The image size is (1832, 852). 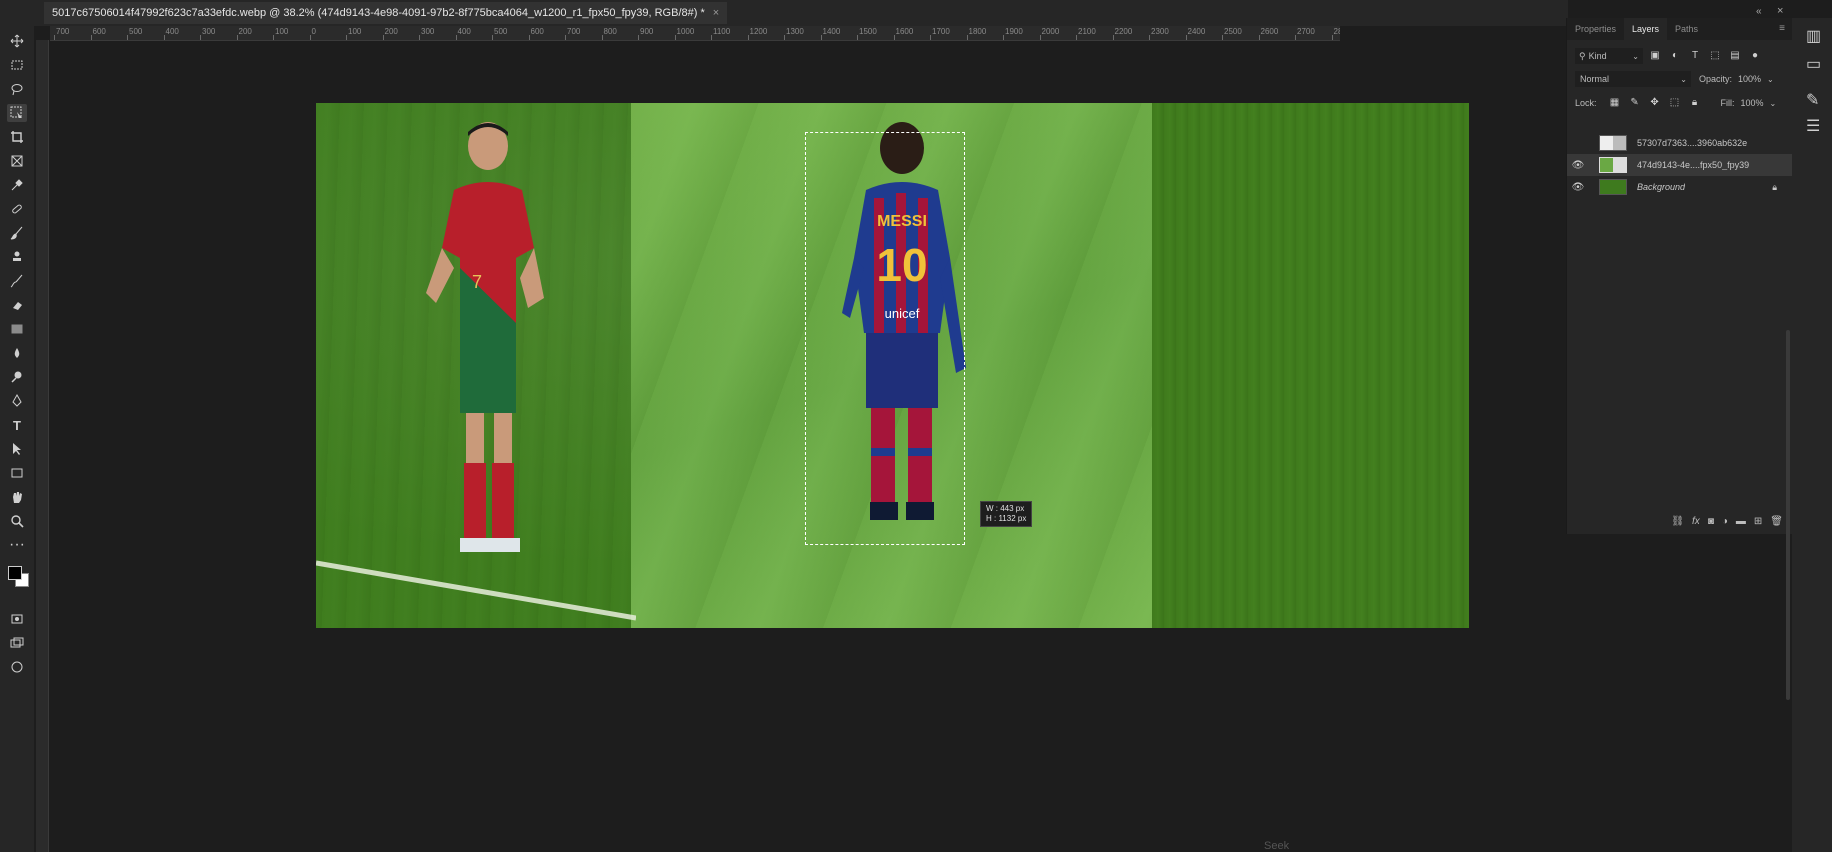 I want to click on close-tab-icon: ×, so click(x=716, y=13).